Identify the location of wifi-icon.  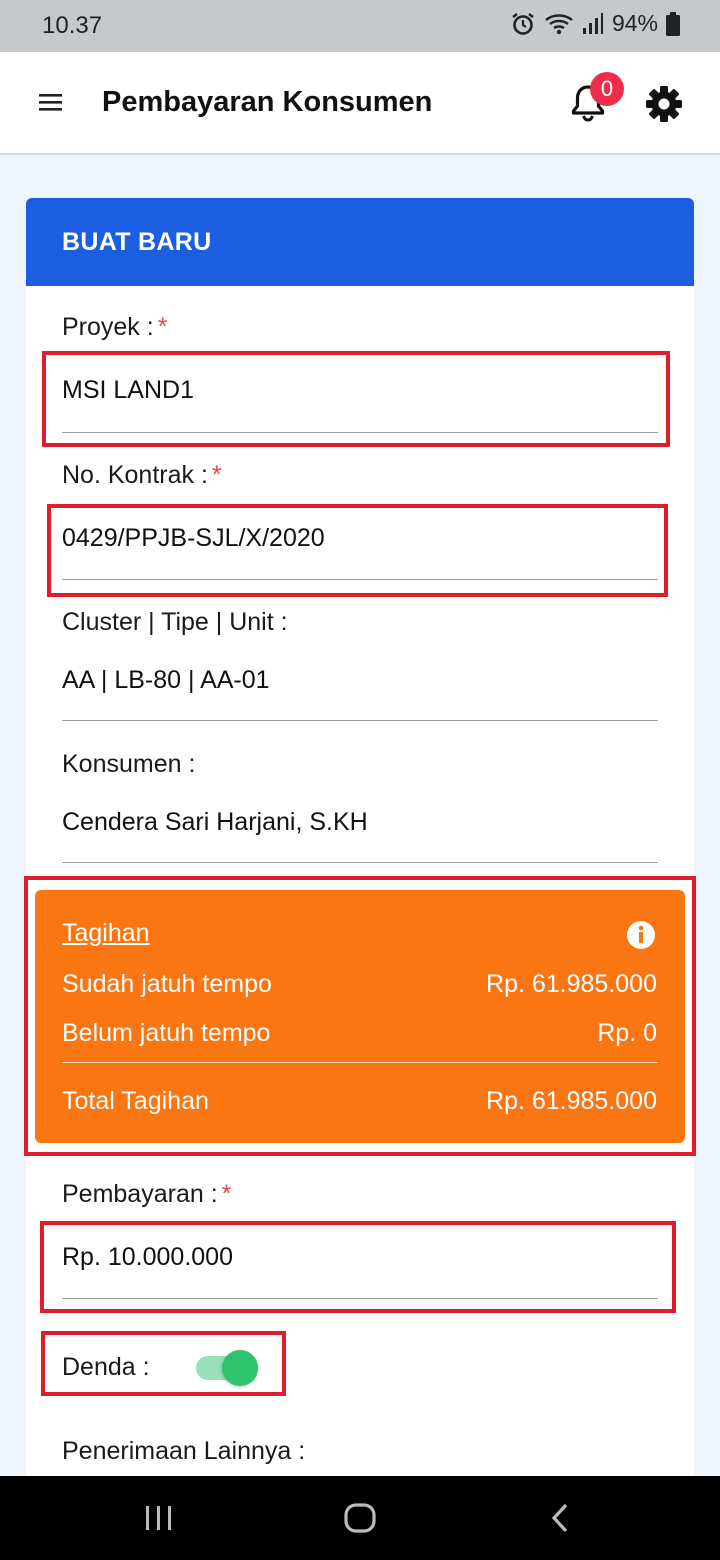
(559, 24).